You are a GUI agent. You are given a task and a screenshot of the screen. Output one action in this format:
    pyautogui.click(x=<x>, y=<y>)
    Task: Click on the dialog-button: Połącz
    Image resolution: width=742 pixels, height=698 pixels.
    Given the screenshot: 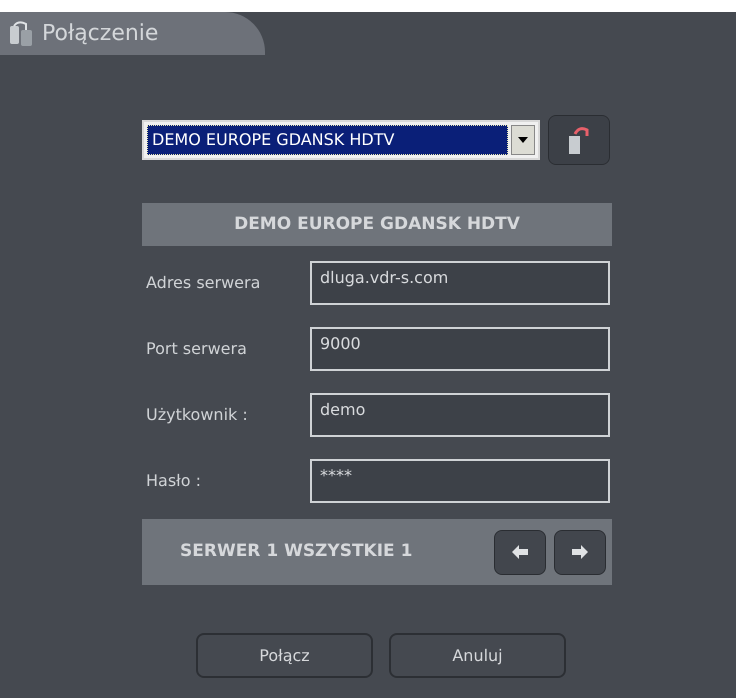 What is the action you would take?
    pyautogui.click(x=284, y=655)
    